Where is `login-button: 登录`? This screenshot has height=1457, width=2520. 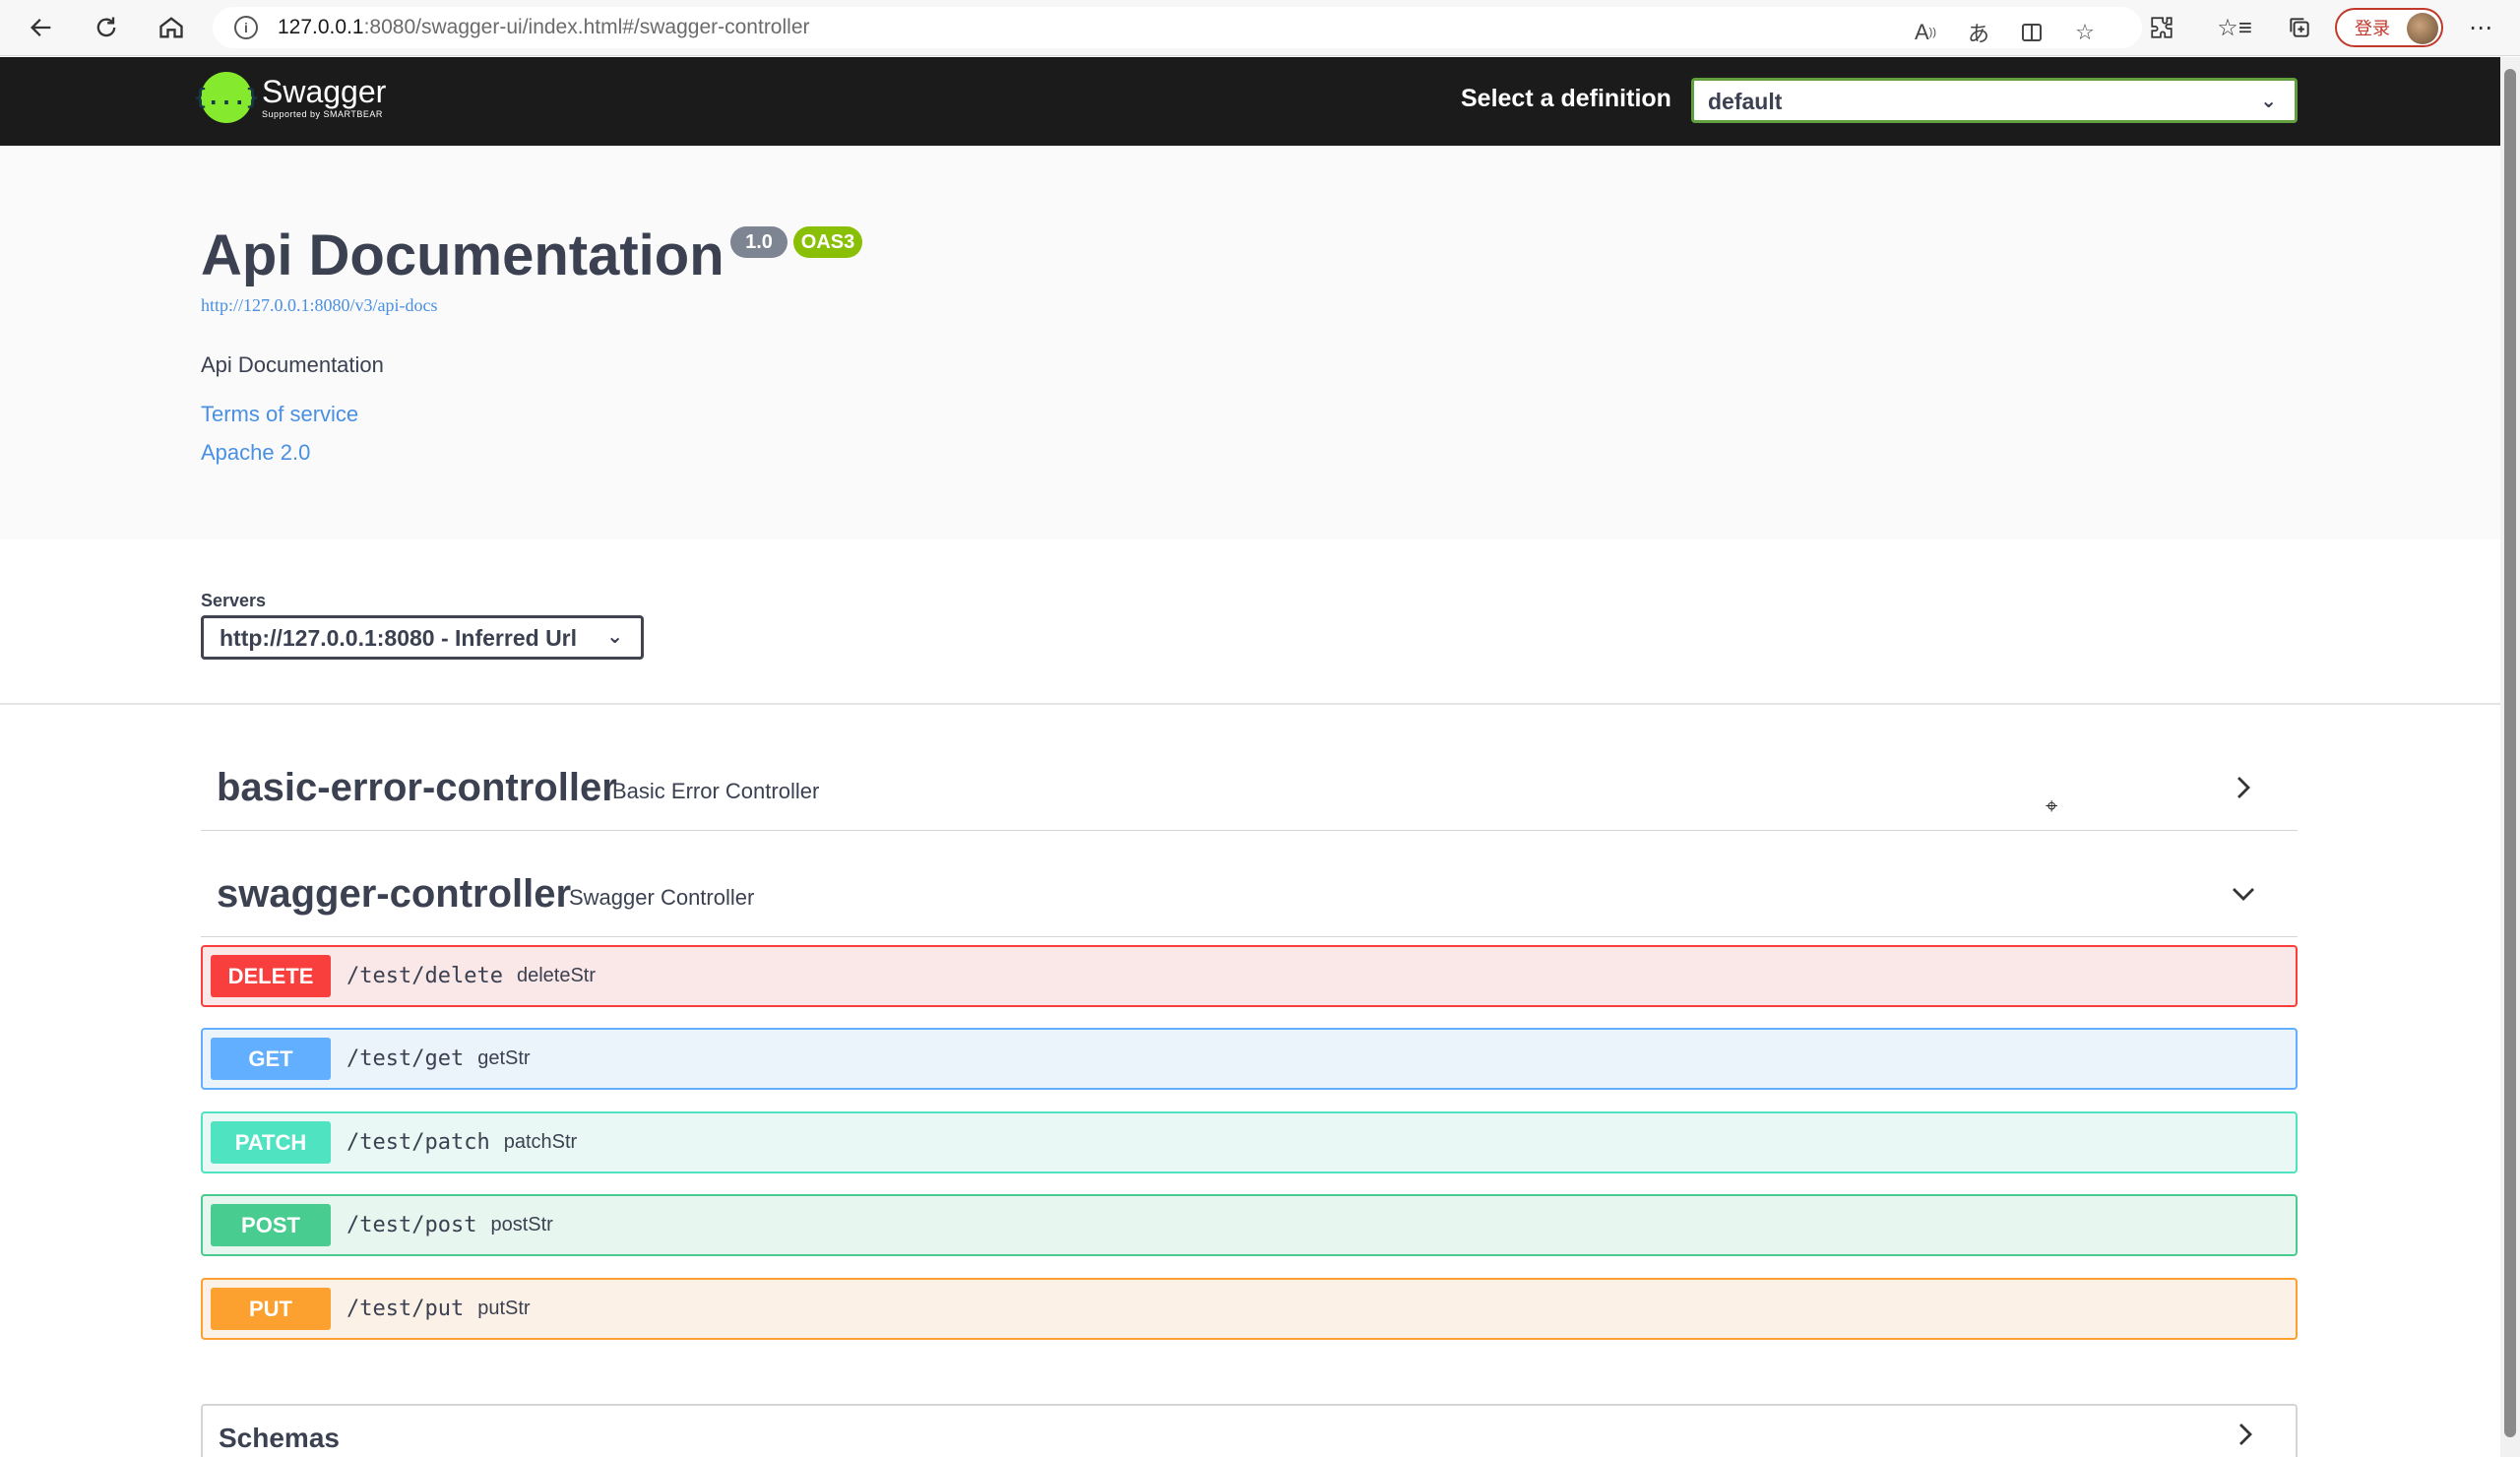 login-button: 登录 is located at coordinates (2389, 27).